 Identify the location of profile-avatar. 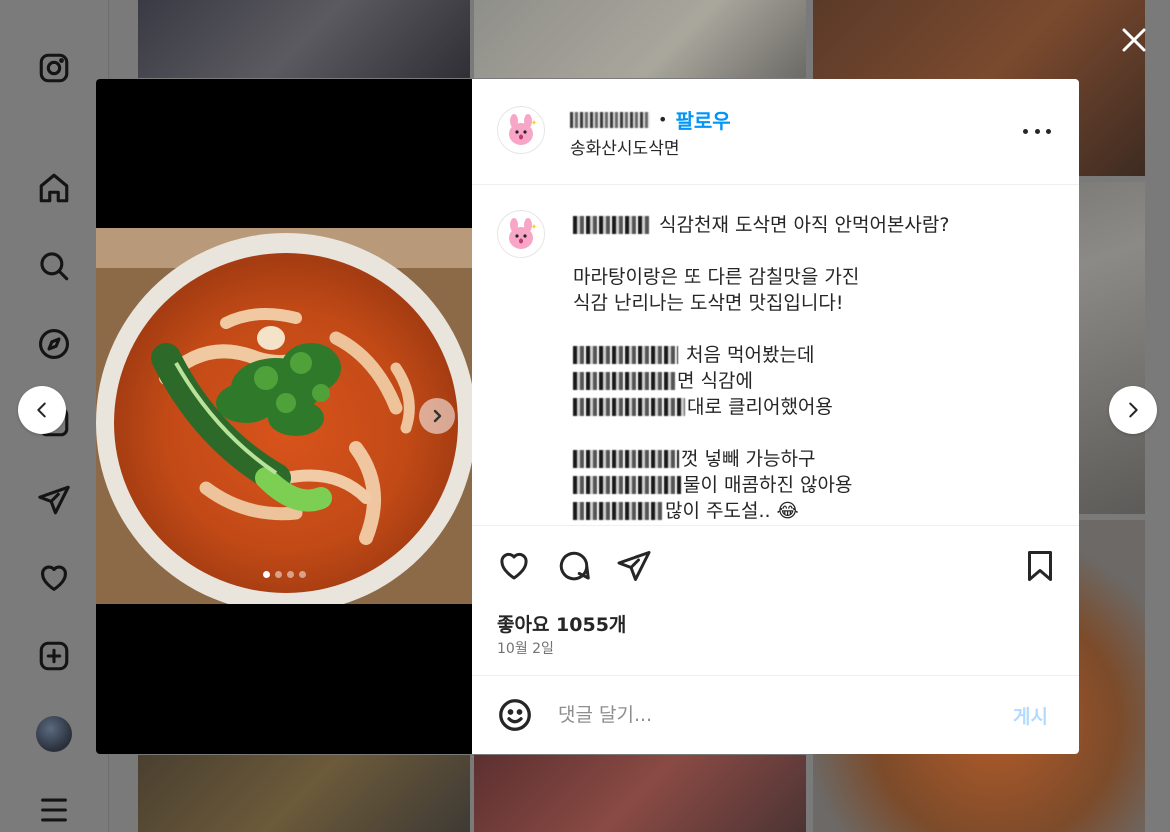
(54, 734).